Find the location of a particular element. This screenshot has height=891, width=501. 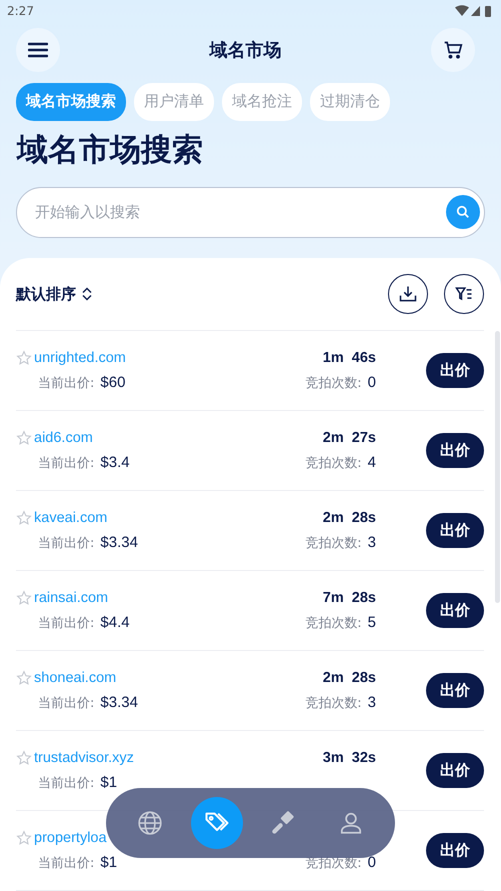

search-icon is located at coordinates (463, 212).